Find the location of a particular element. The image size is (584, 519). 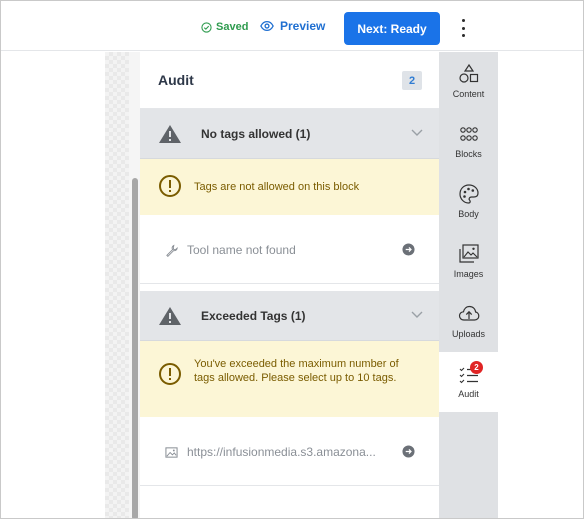

audit-count-badge: 2 is located at coordinates (476, 367).